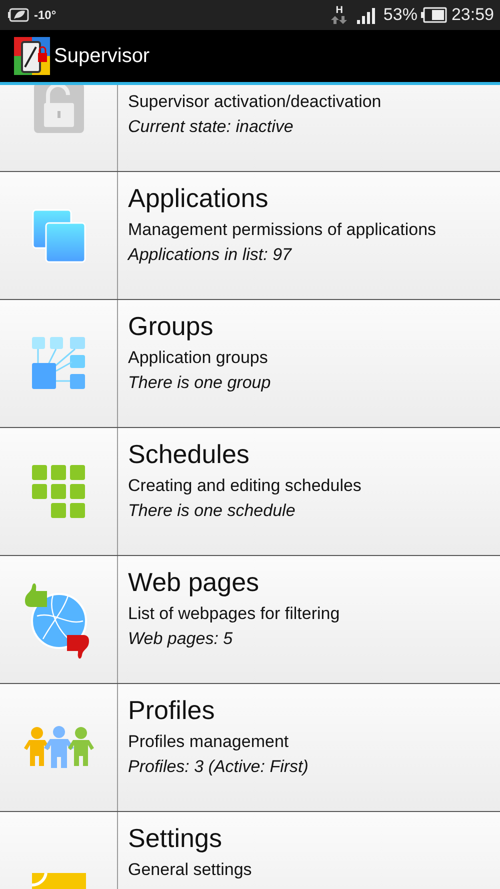  I want to click on menu-item: Applications Management permissions of applications Applications in list: 97, so click(250, 236).